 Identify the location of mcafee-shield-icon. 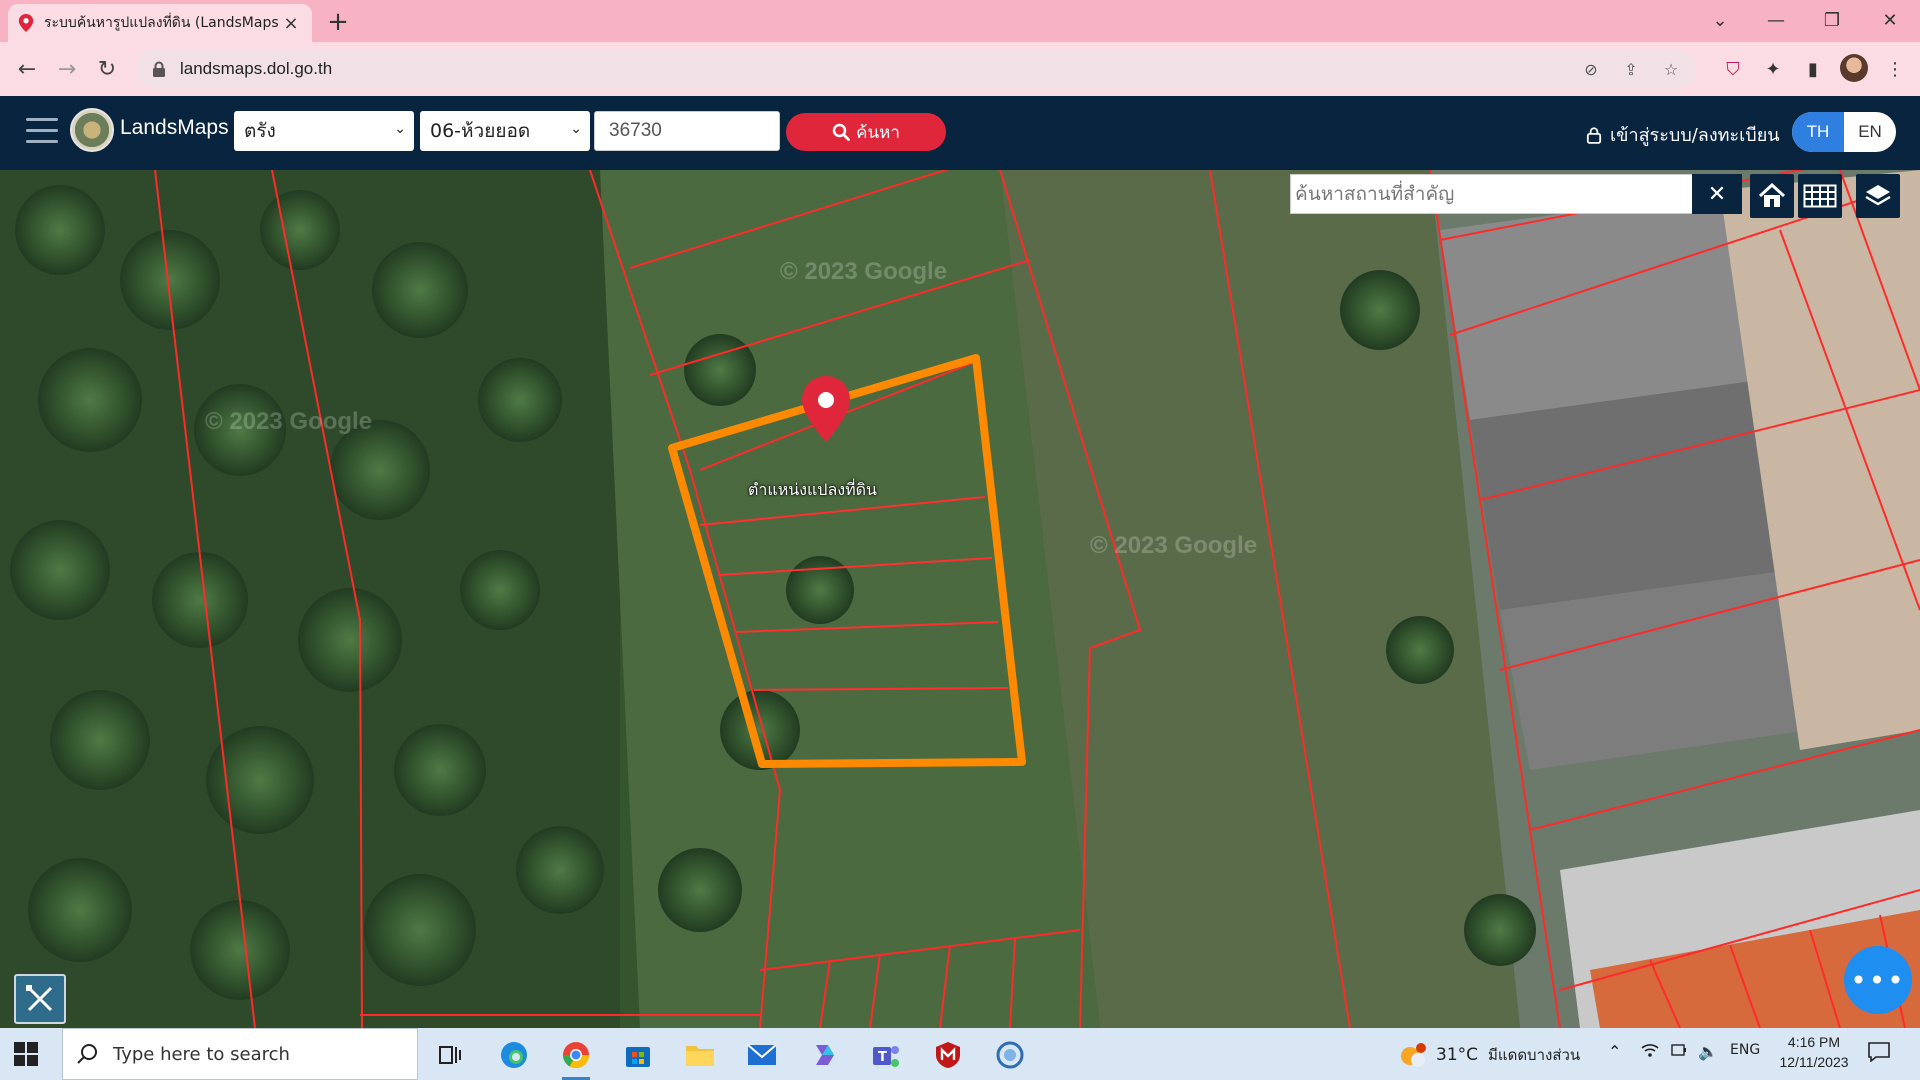
(948, 1055).